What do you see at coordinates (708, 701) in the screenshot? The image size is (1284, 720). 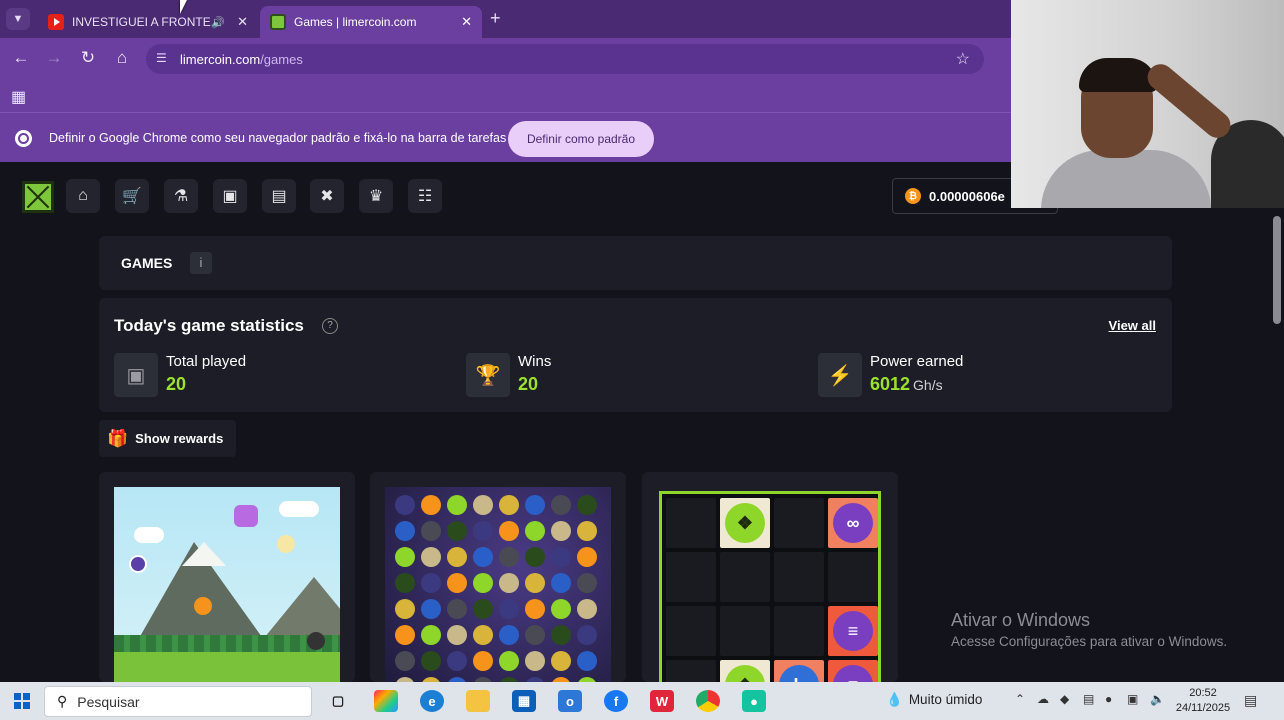 I see `chrome-taskbar-icon` at bounding box center [708, 701].